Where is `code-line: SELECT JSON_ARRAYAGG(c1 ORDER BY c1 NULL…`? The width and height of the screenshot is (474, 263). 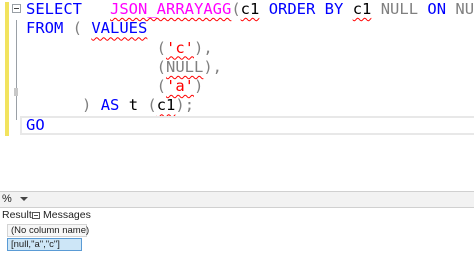
code-line: SELECT JSON_ARRAYAGG(c1 ORDER BY c1 NULL… is located at coordinates (250, 9).